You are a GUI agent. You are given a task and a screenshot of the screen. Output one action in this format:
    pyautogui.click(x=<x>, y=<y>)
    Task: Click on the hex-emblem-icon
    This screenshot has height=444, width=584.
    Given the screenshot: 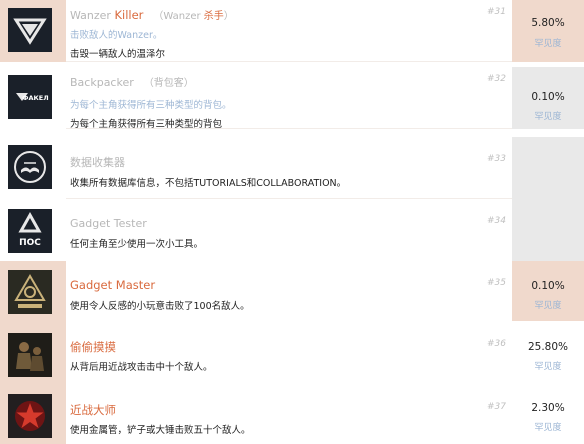 What is the action you would take?
    pyautogui.click(x=30, y=292)
    